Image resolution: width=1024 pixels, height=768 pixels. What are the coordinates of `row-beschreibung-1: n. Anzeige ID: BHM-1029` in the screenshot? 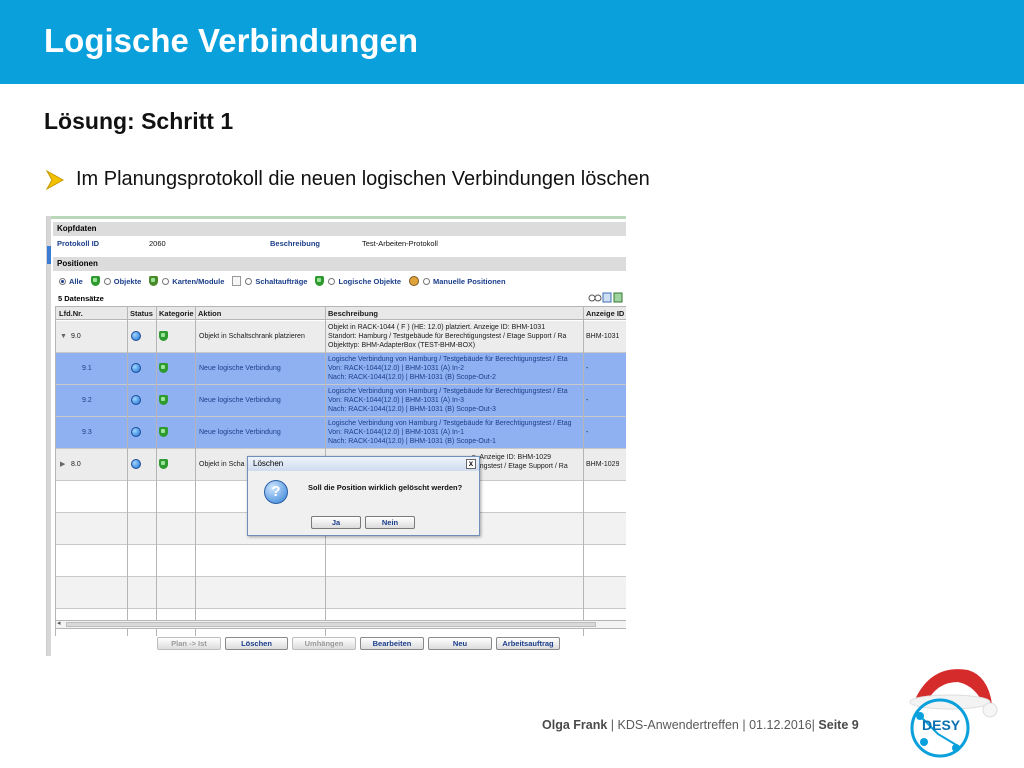 It's located at (511, 457).